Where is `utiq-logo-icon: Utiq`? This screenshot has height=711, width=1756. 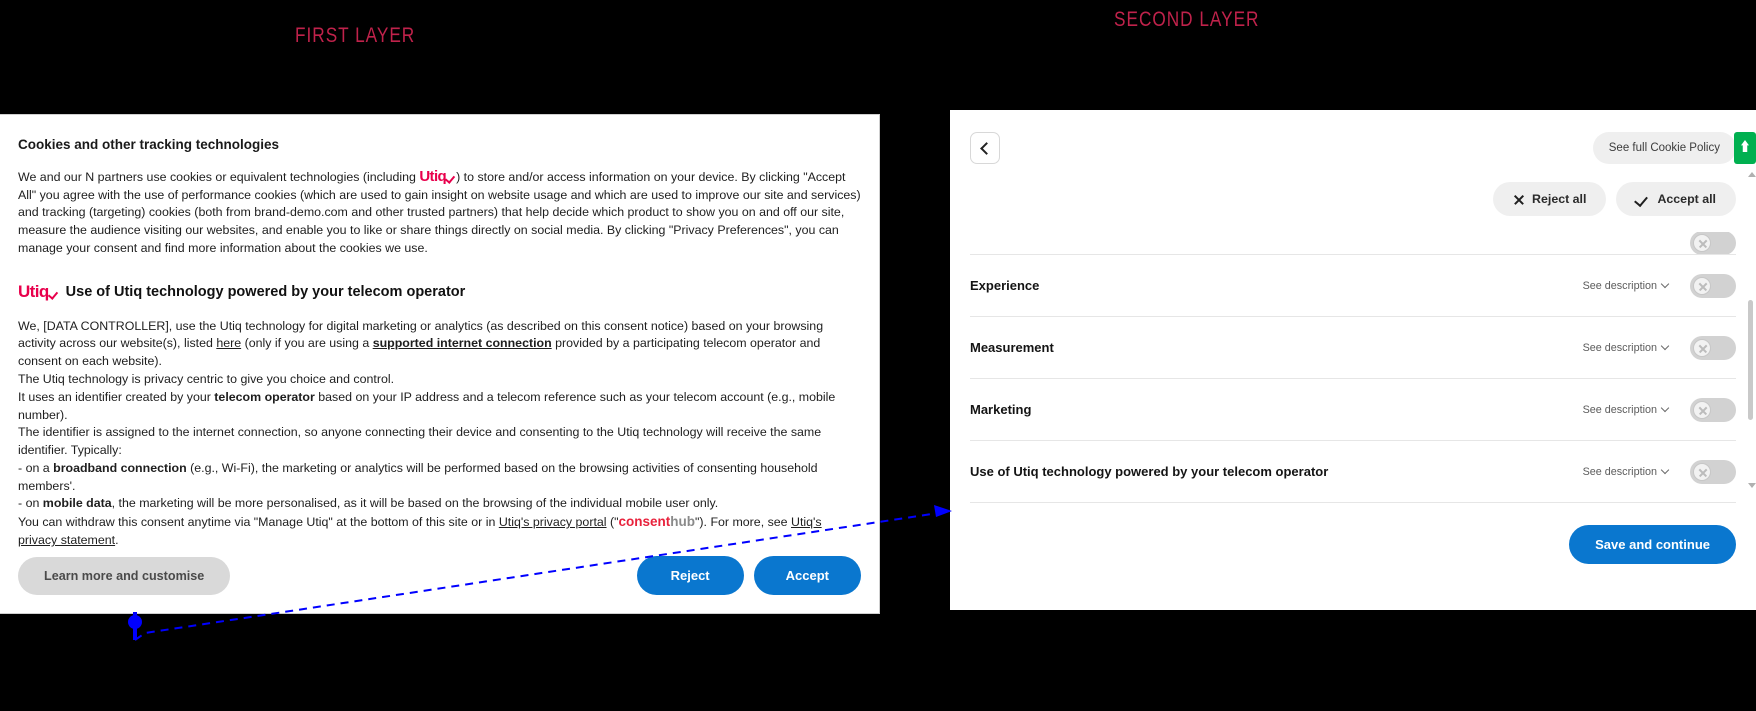 utiq-logo-icon: Utiq is located at coordinates (437, 177).